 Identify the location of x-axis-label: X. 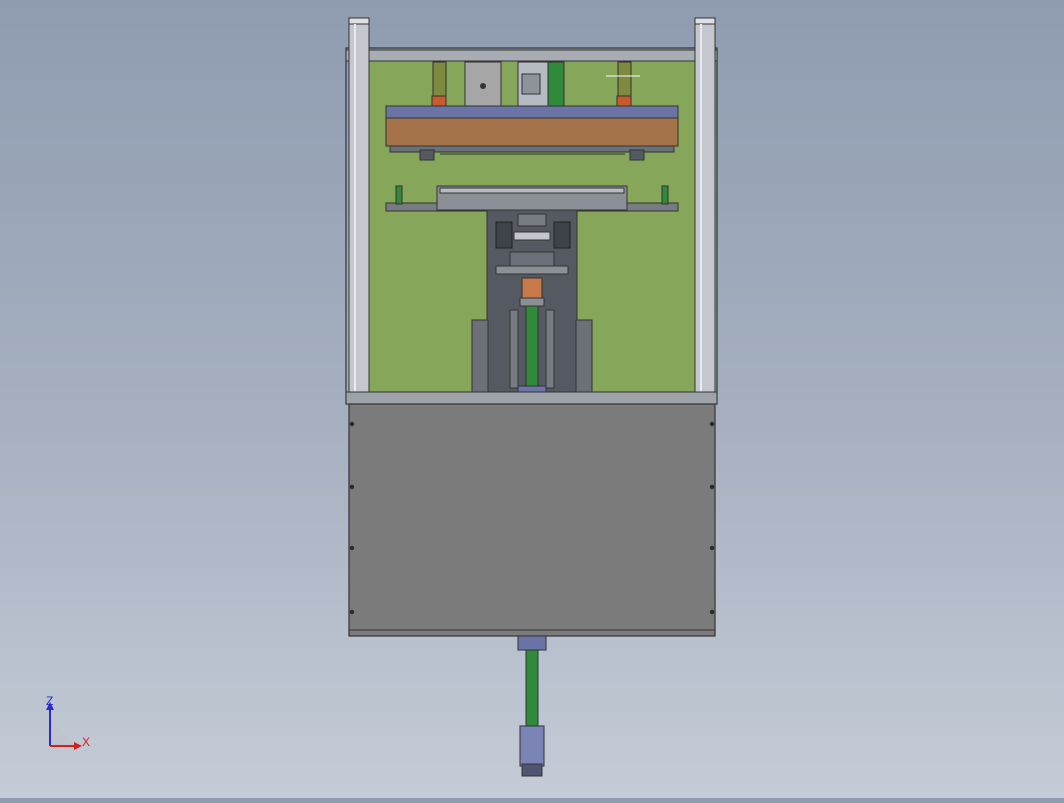
(86, 742).